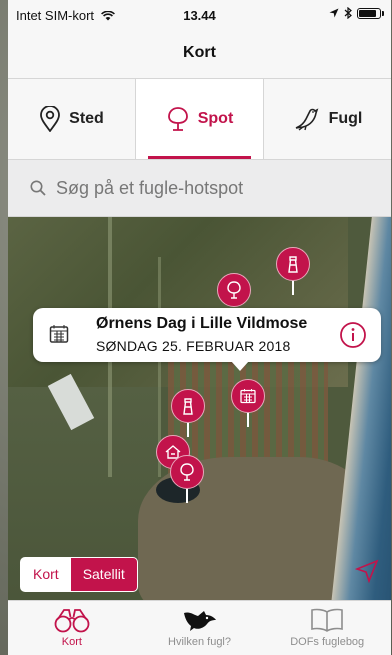 The width and height of the screenshot is (392, 655). What do you see at coordinates (50, 119) in the screenshot?
I see `location-pin-icon` at bounding box center [50, 119].